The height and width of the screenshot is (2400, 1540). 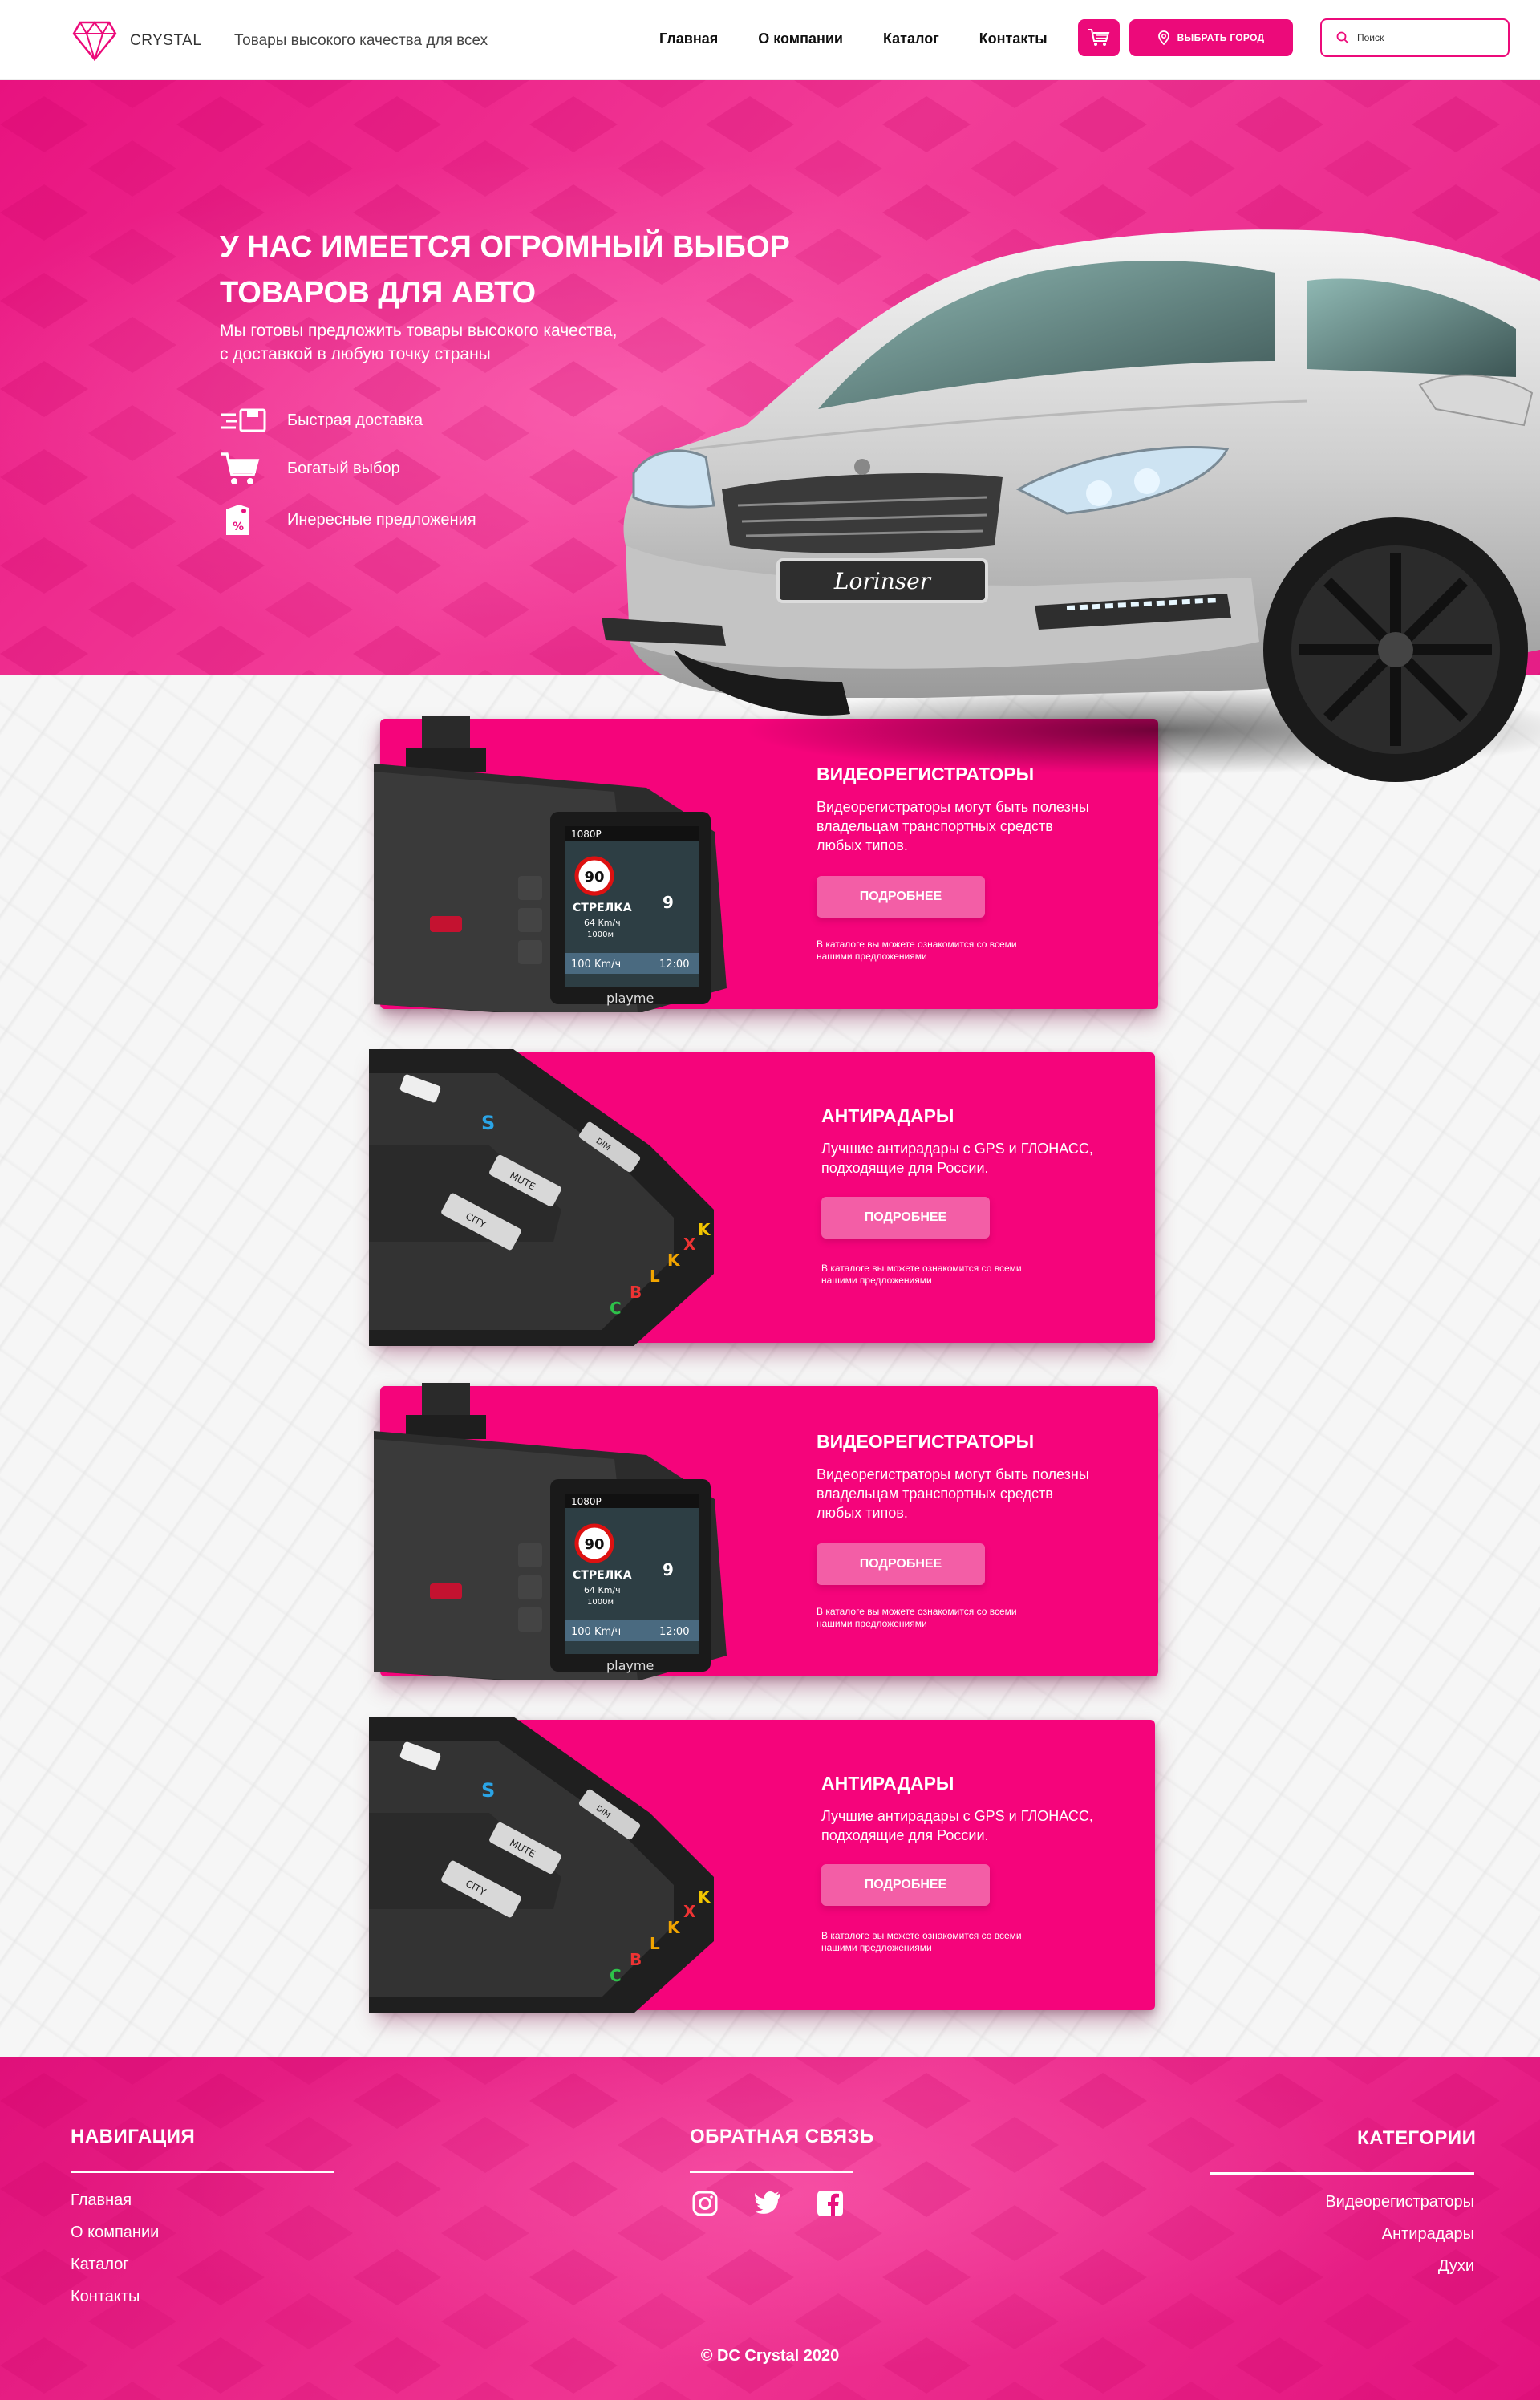 What do you see at coordinates (310, 468) in the screenshot?
I see `feature-rich-choice: Богатый выбор` at bounding box center [310, 468].